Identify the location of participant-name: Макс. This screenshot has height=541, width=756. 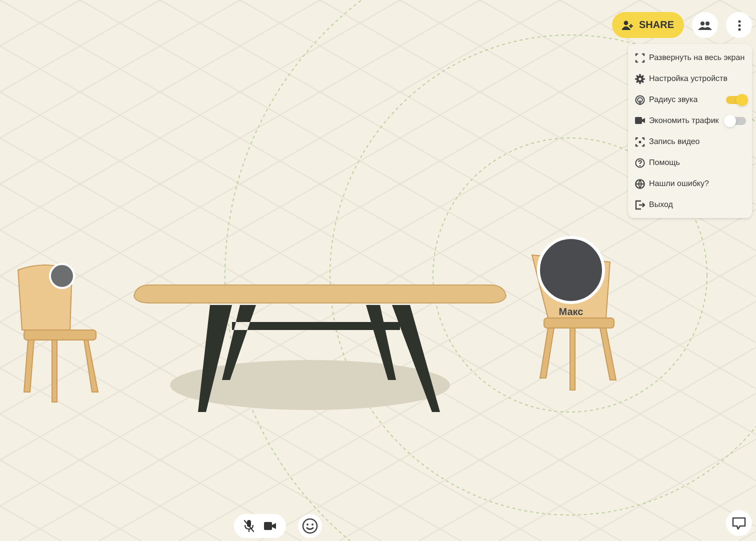
(571, 313).